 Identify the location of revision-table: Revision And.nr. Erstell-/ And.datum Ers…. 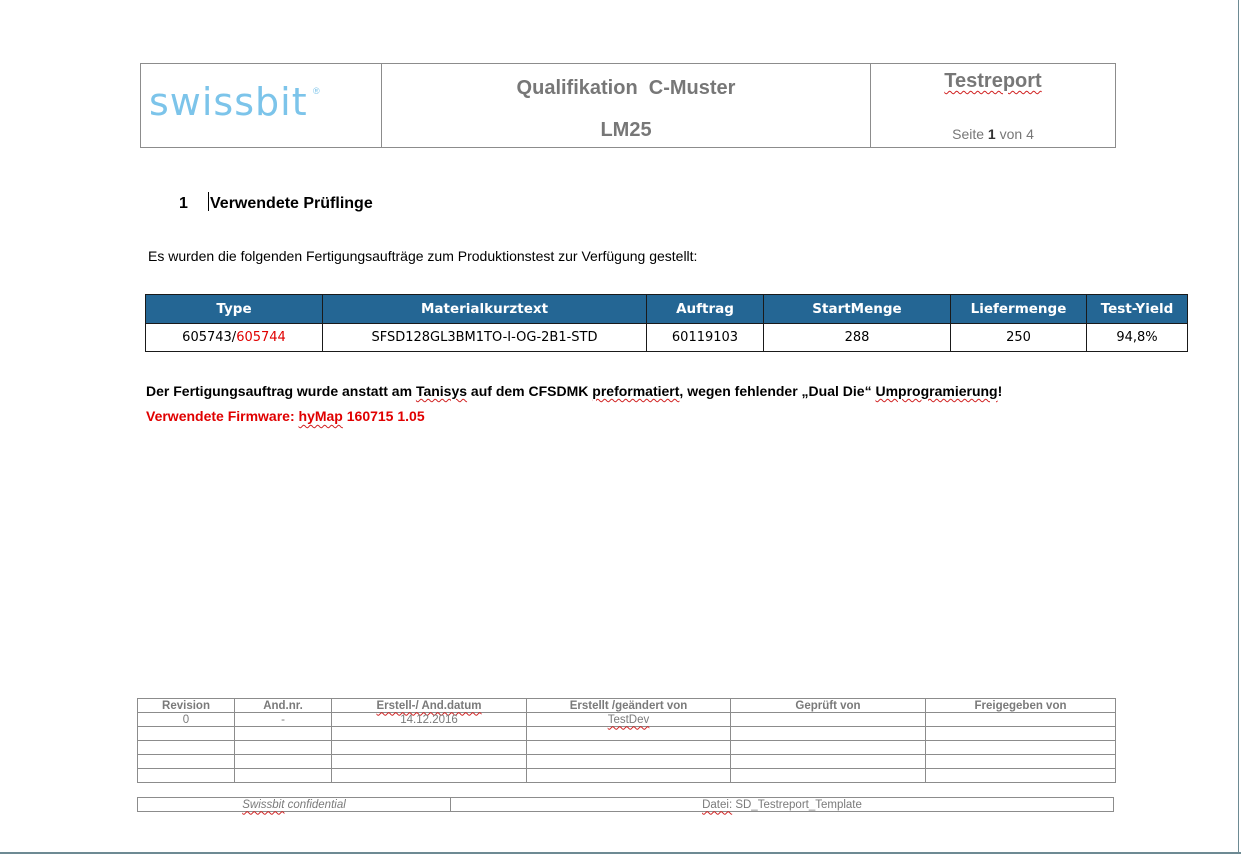
(626, 740).